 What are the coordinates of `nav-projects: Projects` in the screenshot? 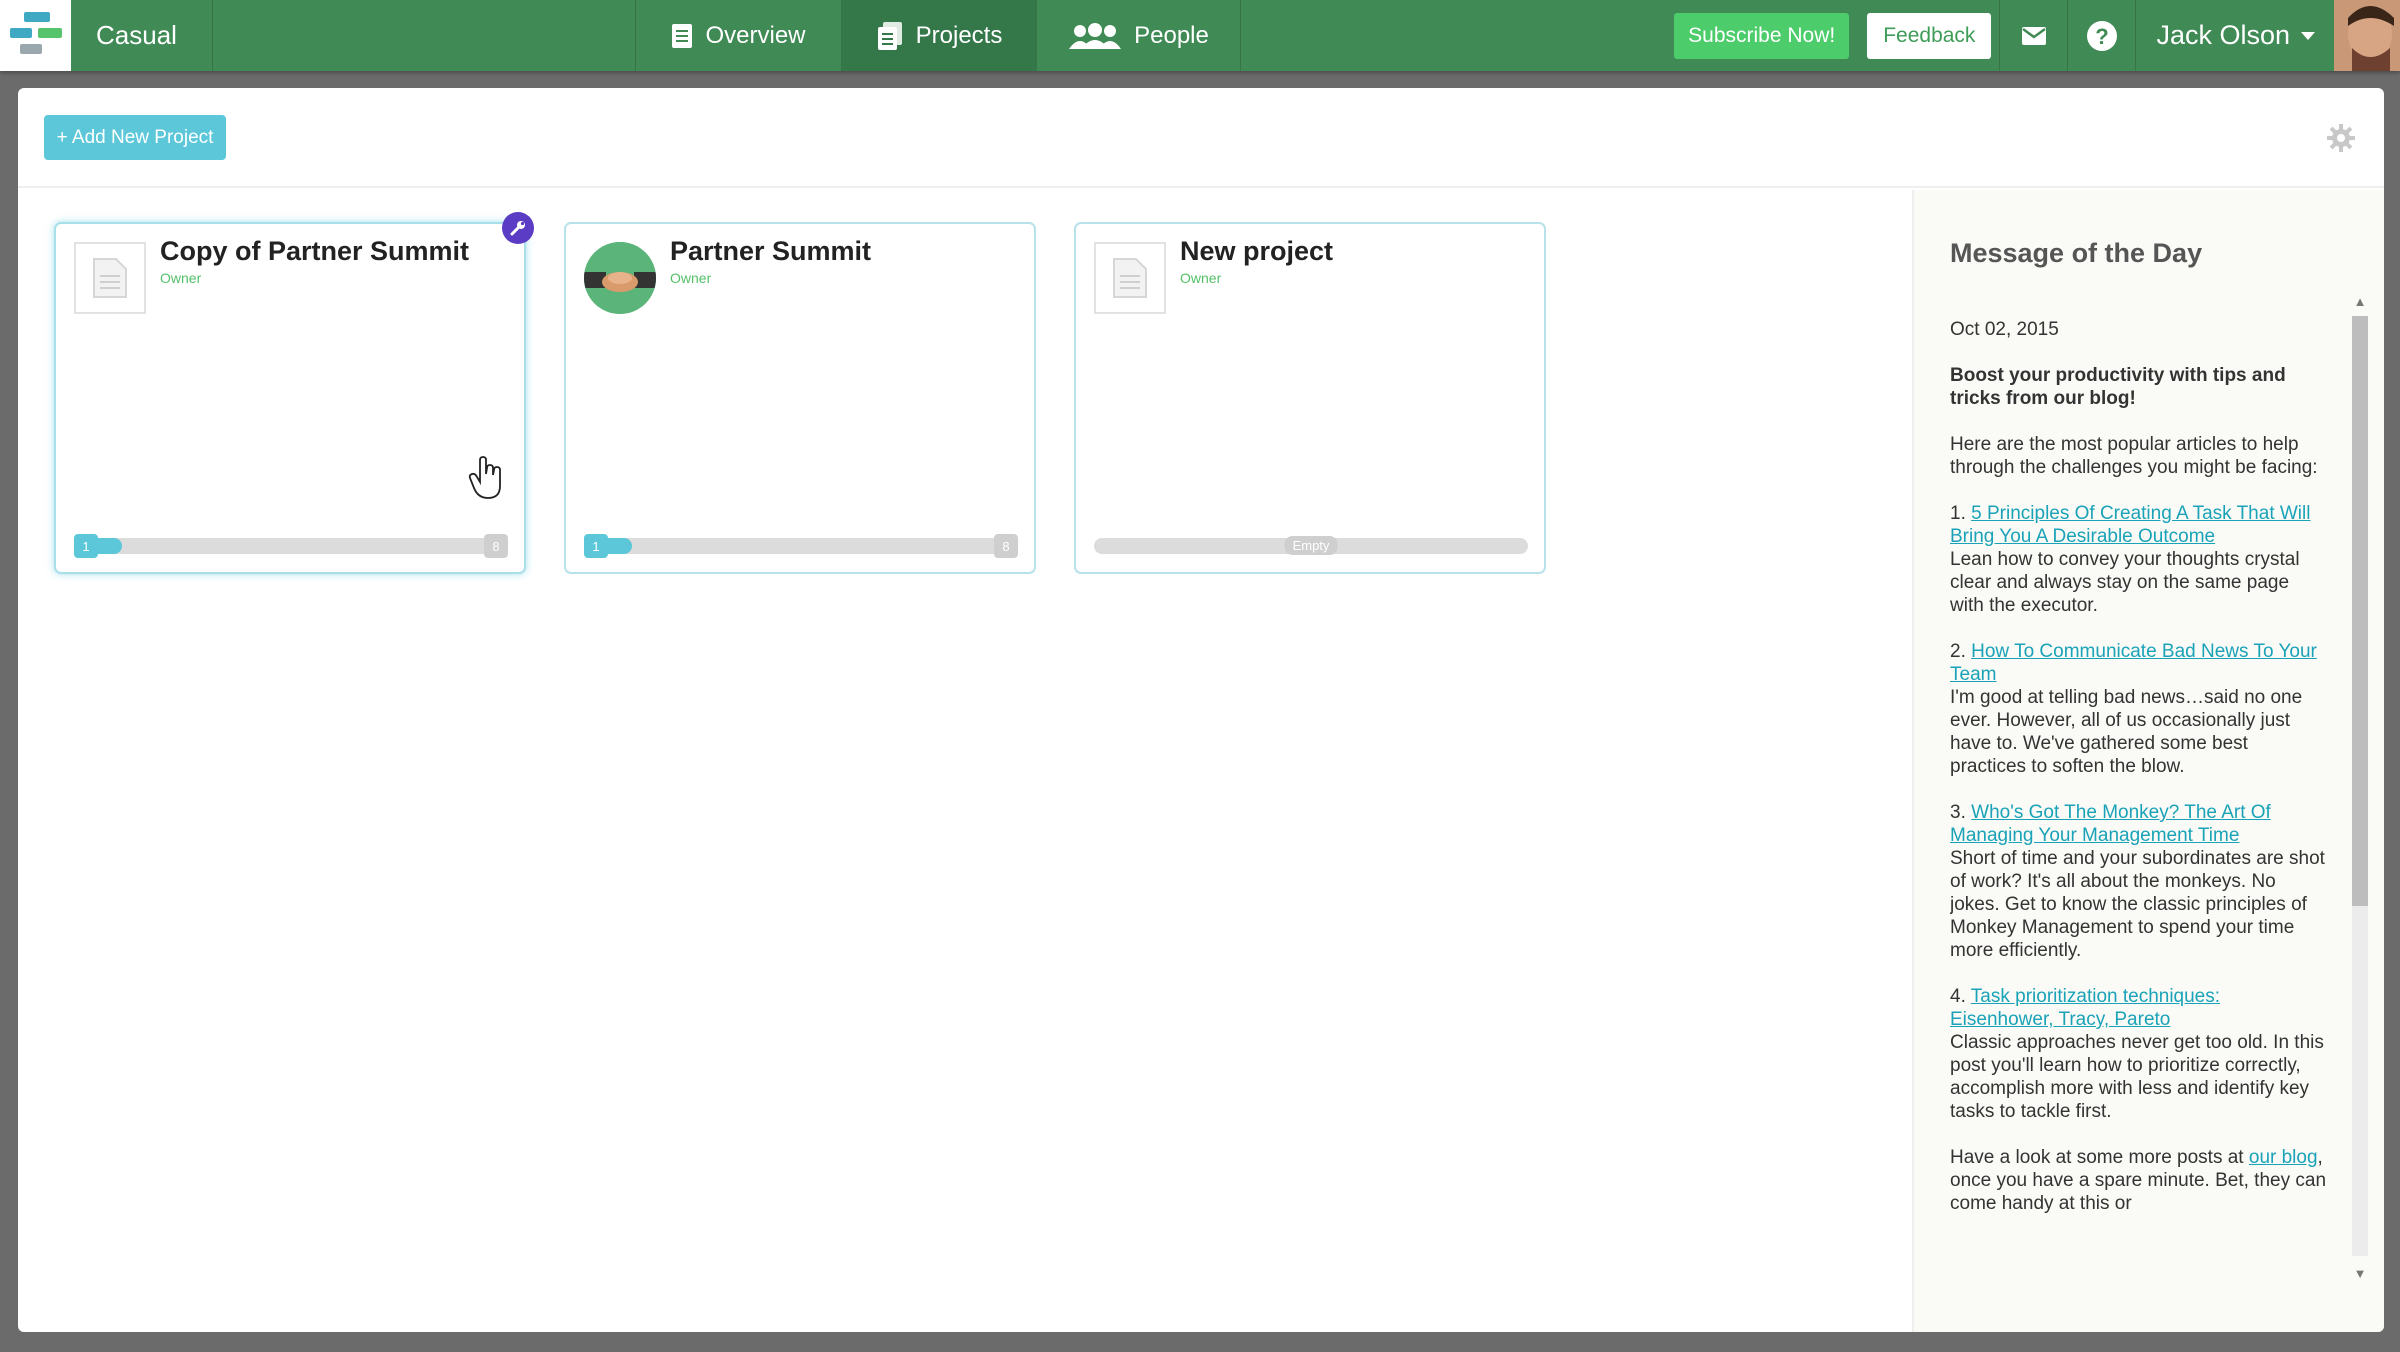 It's located at (939, 35).